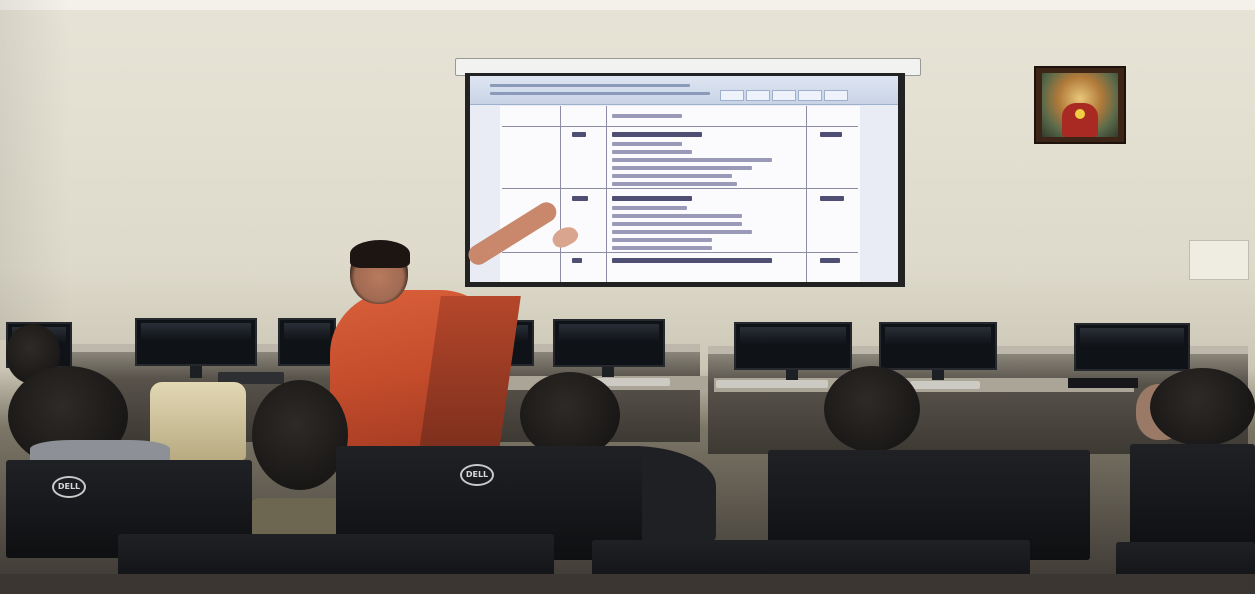 This screenshot has width=1255, height=594. Describe the element at coordinates (627, 5) in the screenshot. I see `ceiling` at that location.